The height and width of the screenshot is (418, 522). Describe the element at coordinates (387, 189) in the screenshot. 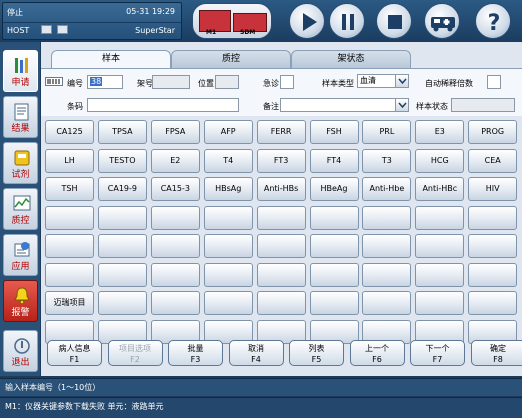

I see `test-button: Anti-Hbe` at that location.